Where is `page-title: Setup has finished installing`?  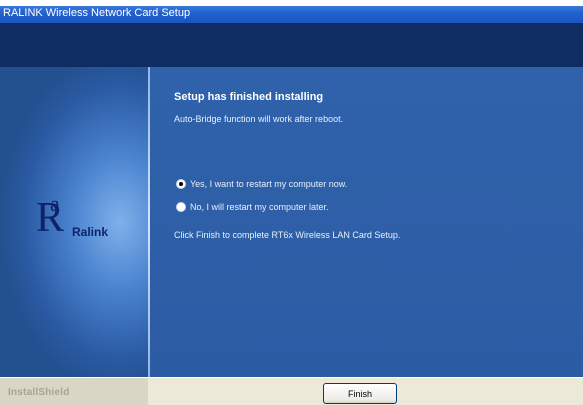
page-title: Setup has finished installing is located at coordinates (249, 97).